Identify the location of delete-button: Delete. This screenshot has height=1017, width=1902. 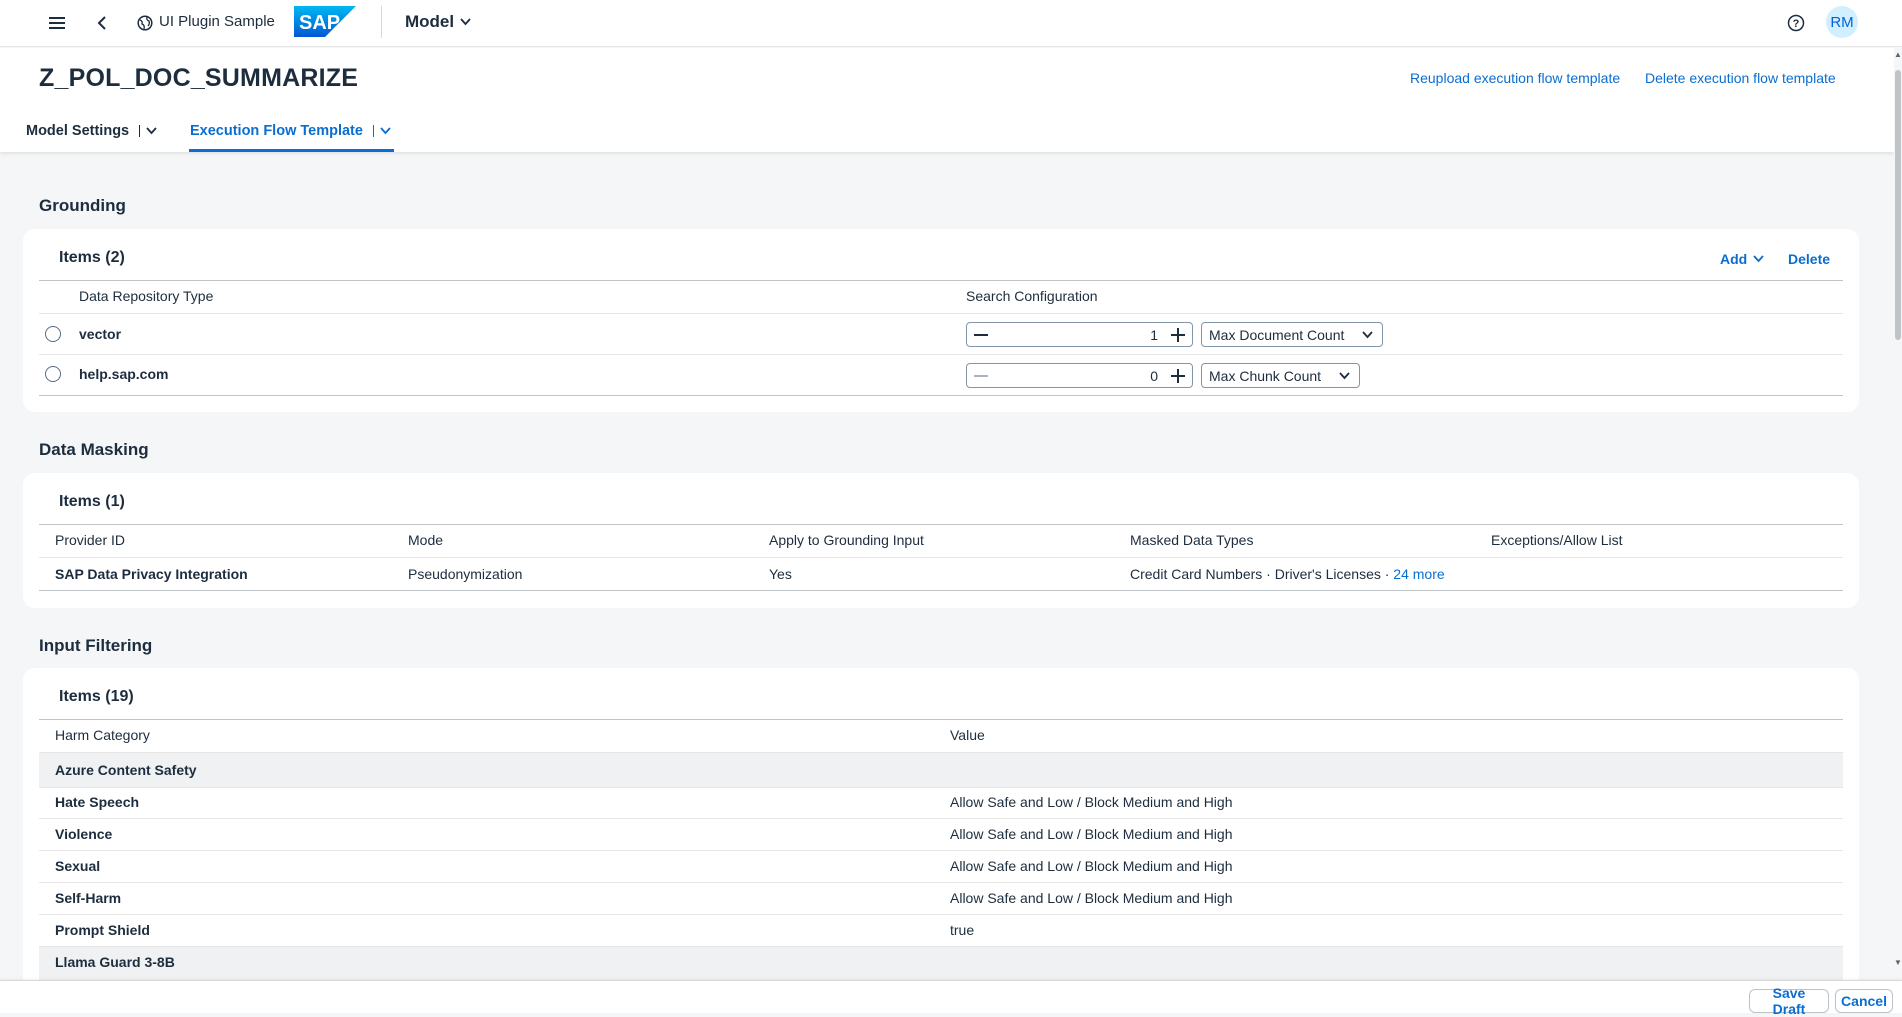
(1809, 259).